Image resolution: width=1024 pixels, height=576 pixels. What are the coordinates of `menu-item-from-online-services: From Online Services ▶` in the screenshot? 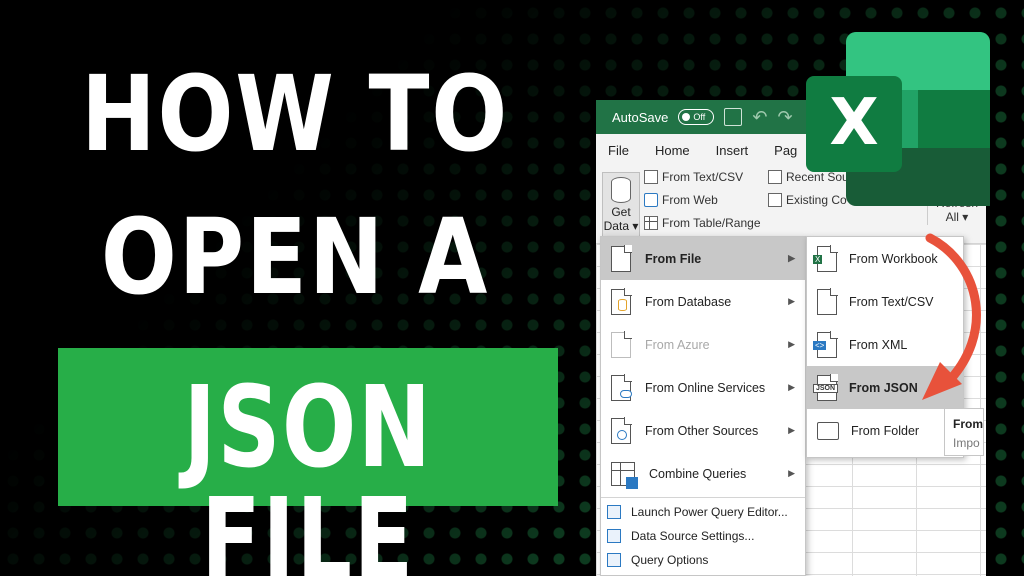 It's located at (703, 387).